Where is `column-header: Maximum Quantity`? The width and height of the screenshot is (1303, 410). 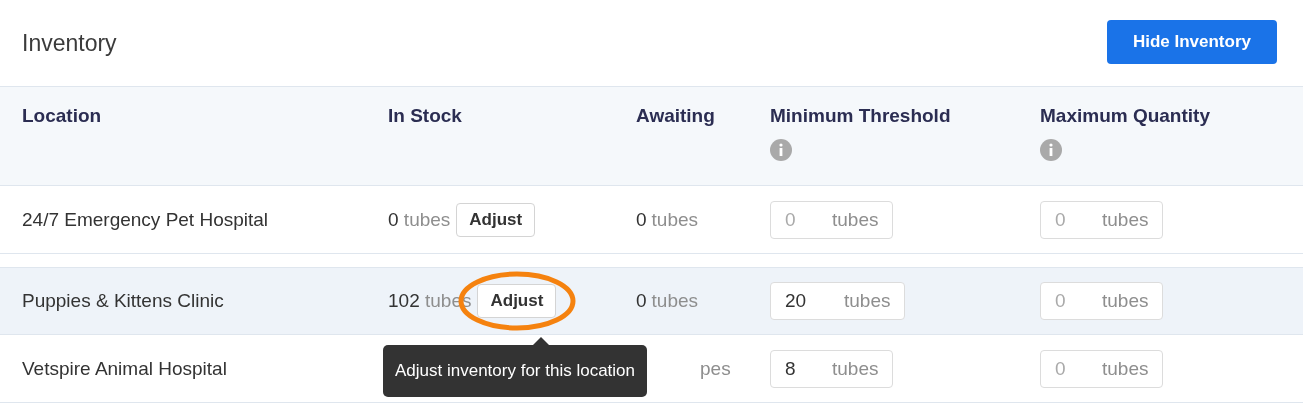 column-header: Maximum Quantity is located at coordinates (1125, 116).